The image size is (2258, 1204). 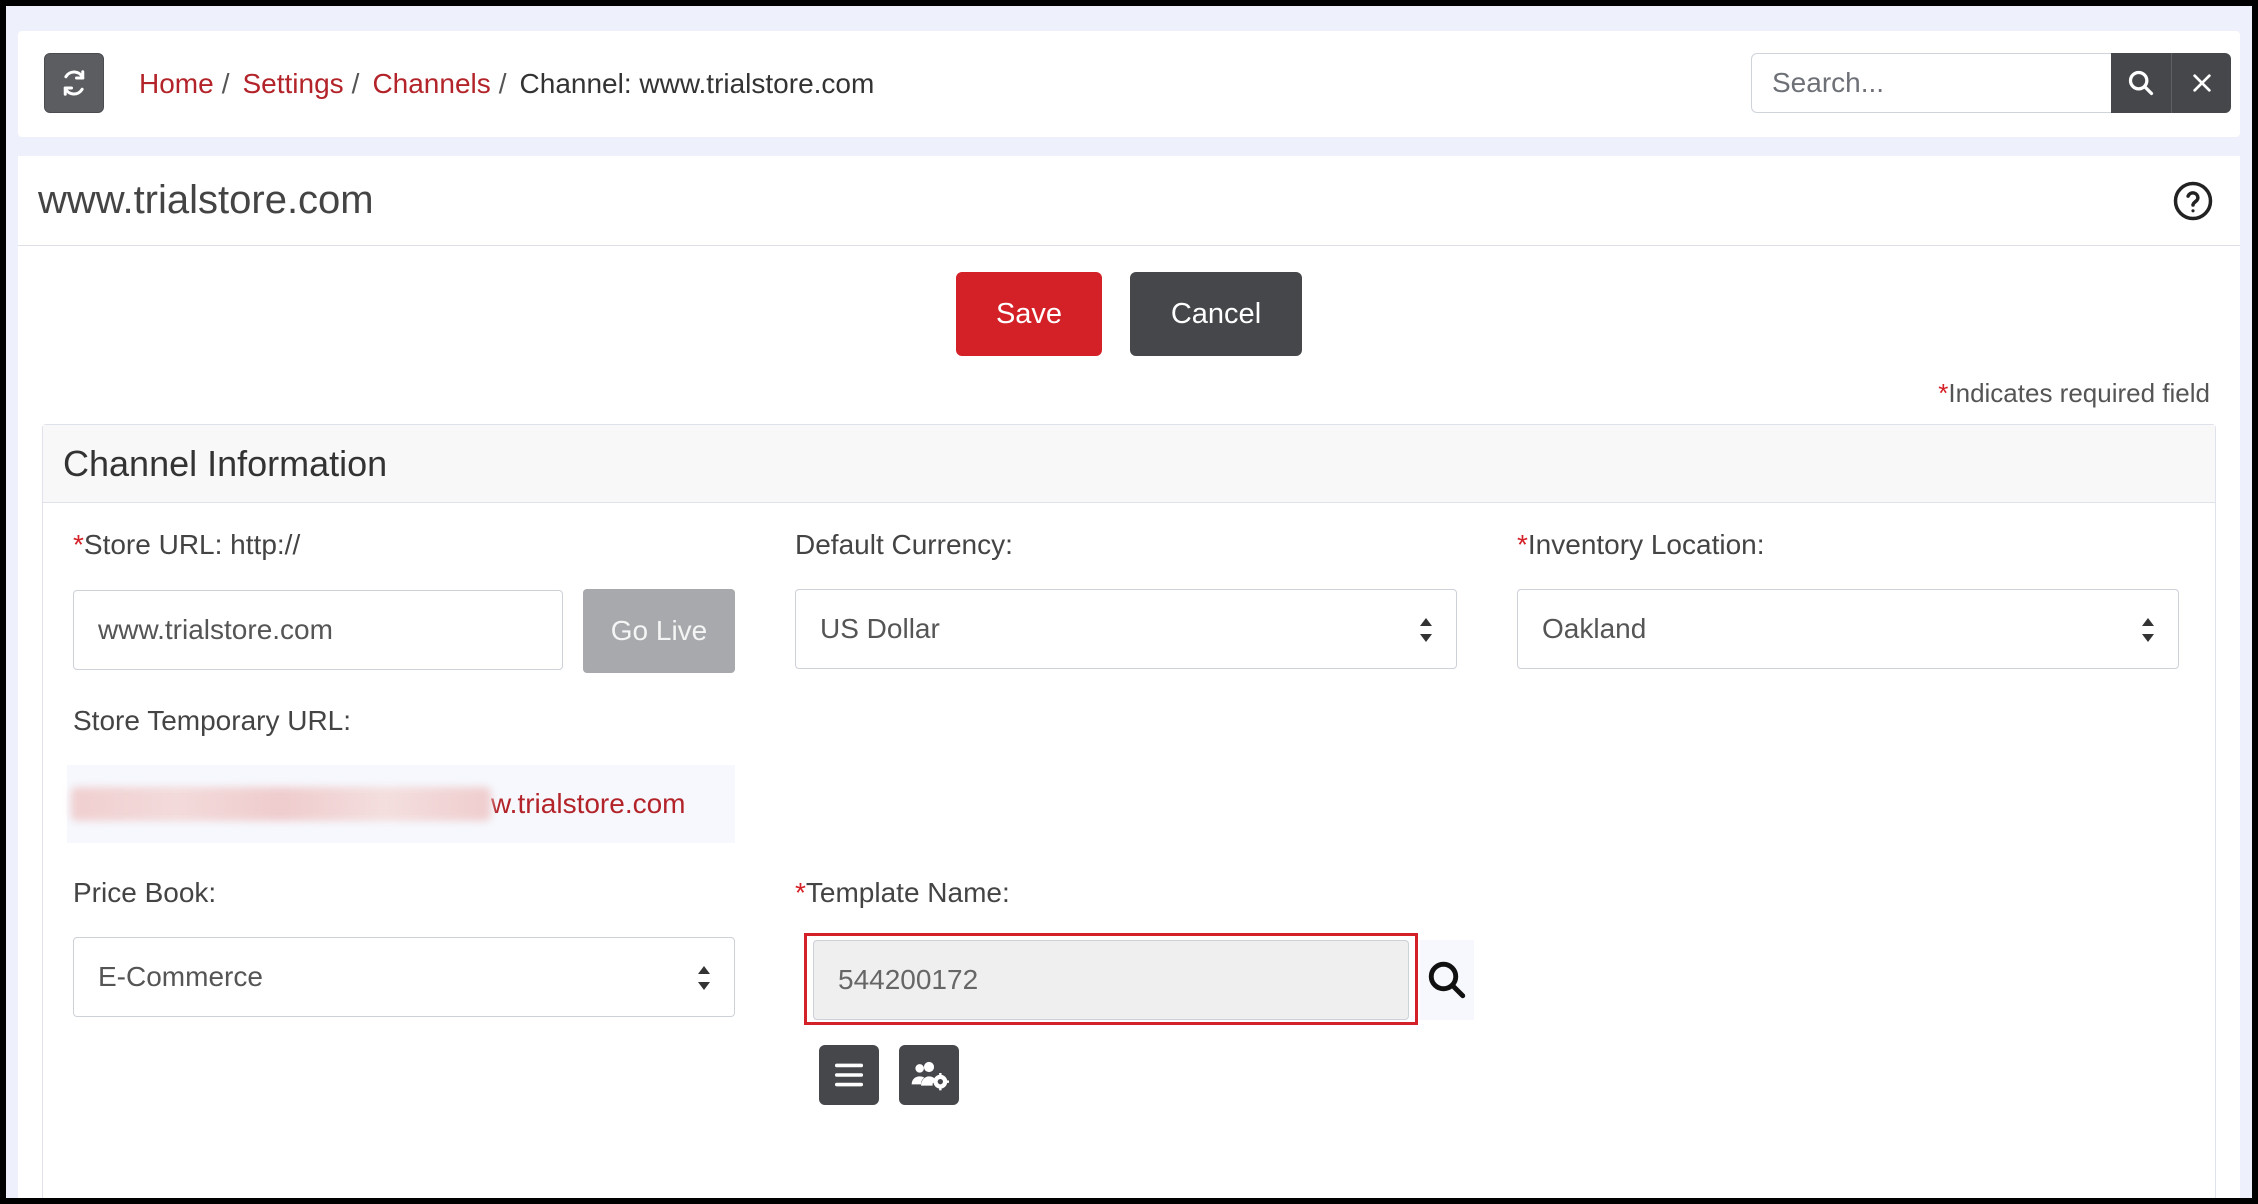 What do you see at coordinates (908, 979) in the screenshot?
I see `template-name-value: 544200172` at bounding box center [908, 979].